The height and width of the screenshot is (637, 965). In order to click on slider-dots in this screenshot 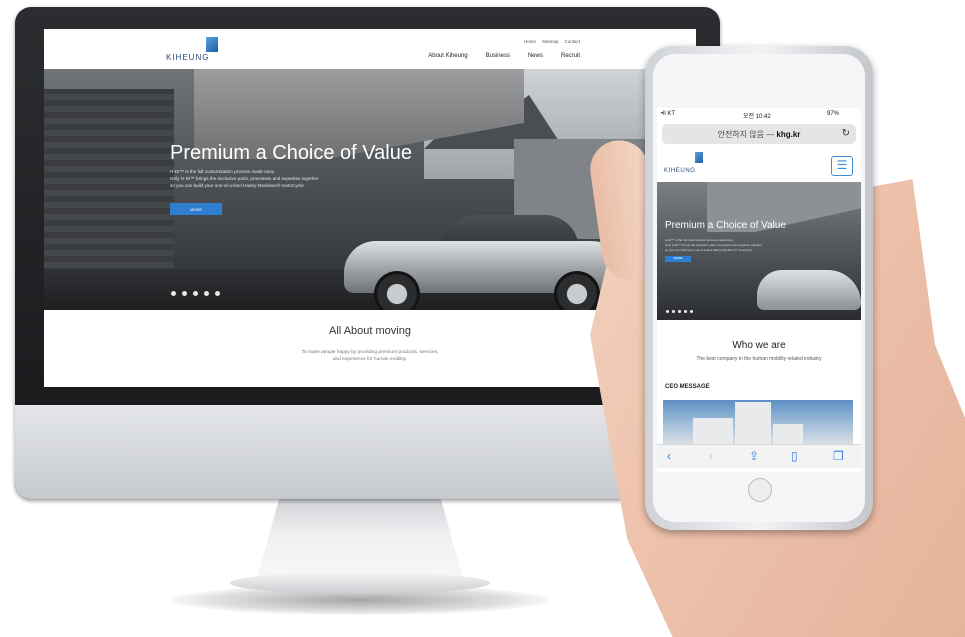, I will do `click(195, 293)`.